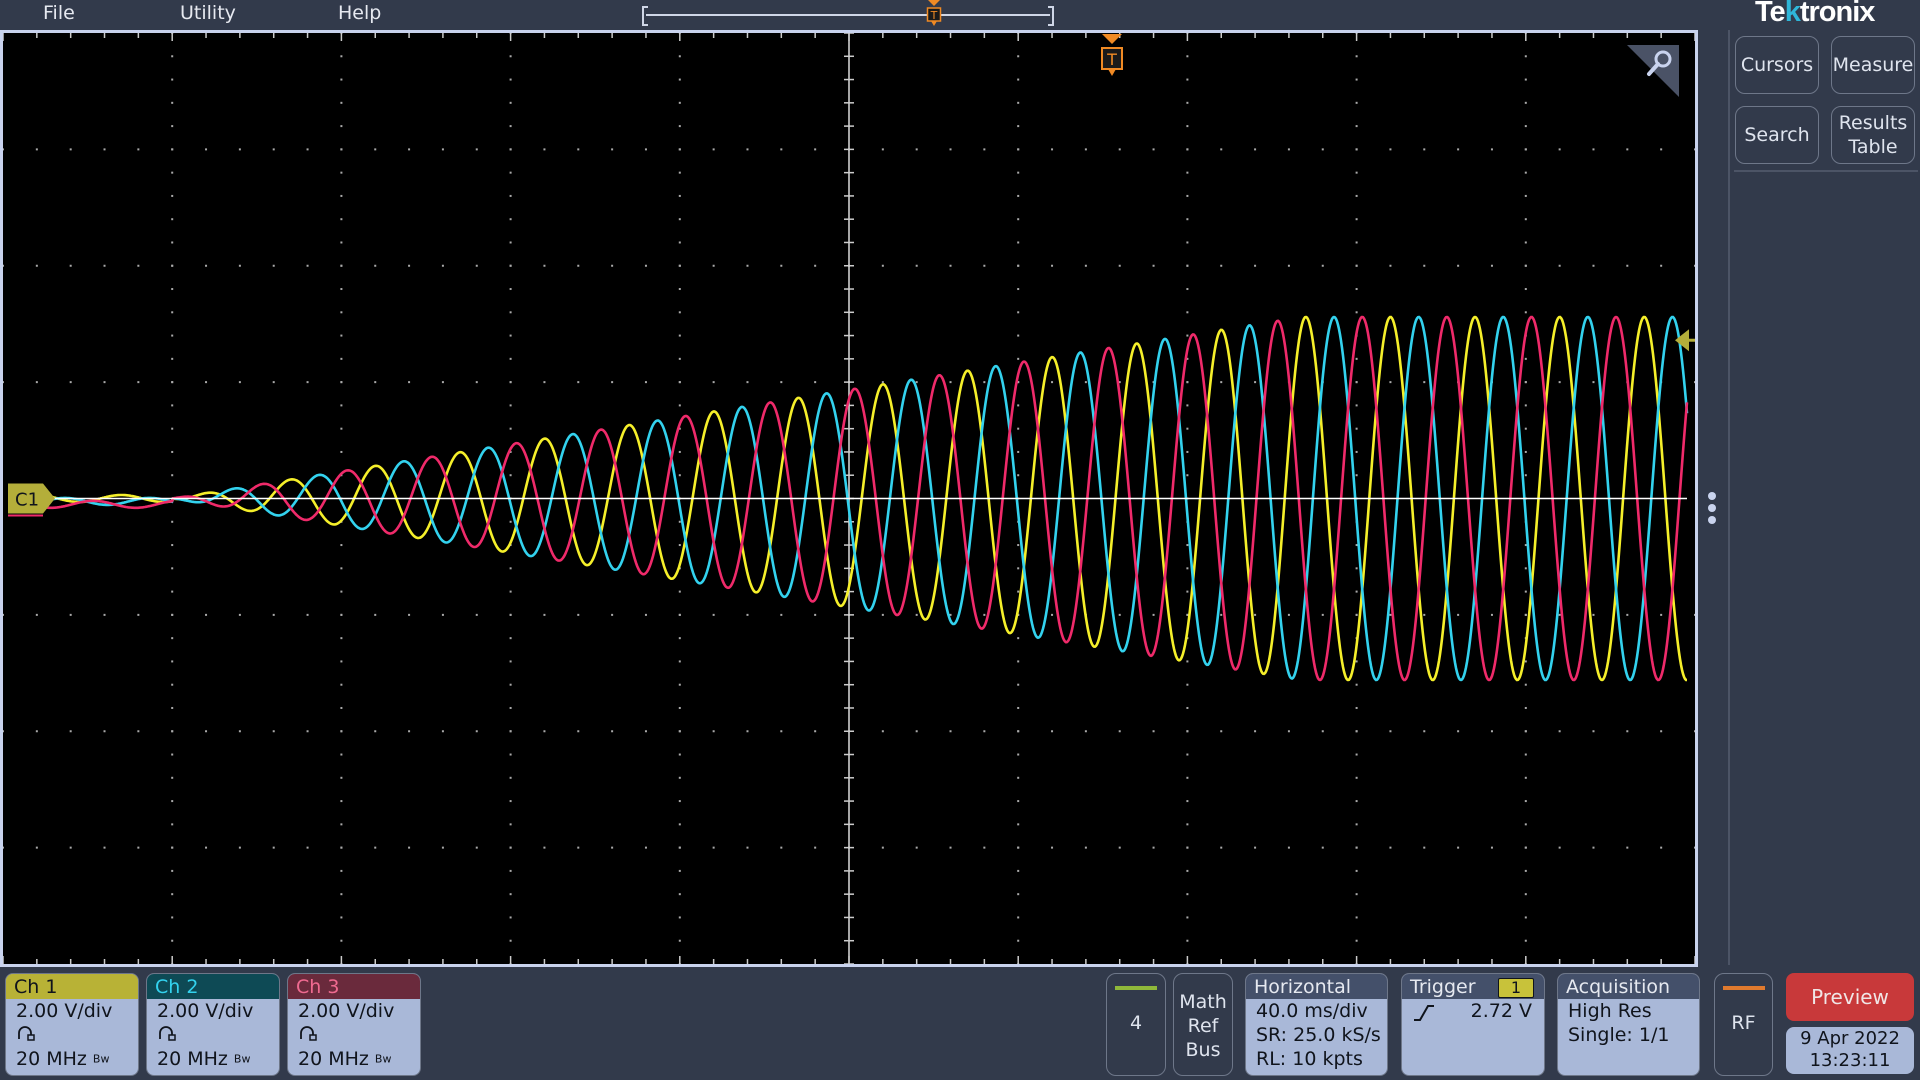 The image size is (1920, 1080). What do you see at coordinates (1850, 1038) in the screenshot?
I see `date: 9 Apr 2022` at bounding box center [1850, 1038].